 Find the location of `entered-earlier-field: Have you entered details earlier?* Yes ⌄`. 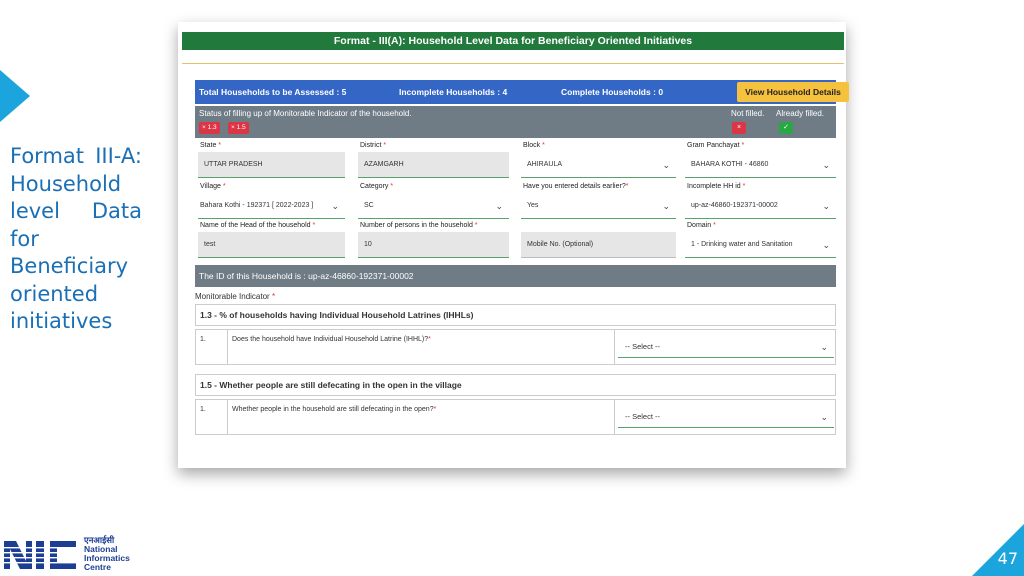

entered-earlier-field: Have you entered details earlier?* Yes ⌄ is located at coordinates (598, 203).